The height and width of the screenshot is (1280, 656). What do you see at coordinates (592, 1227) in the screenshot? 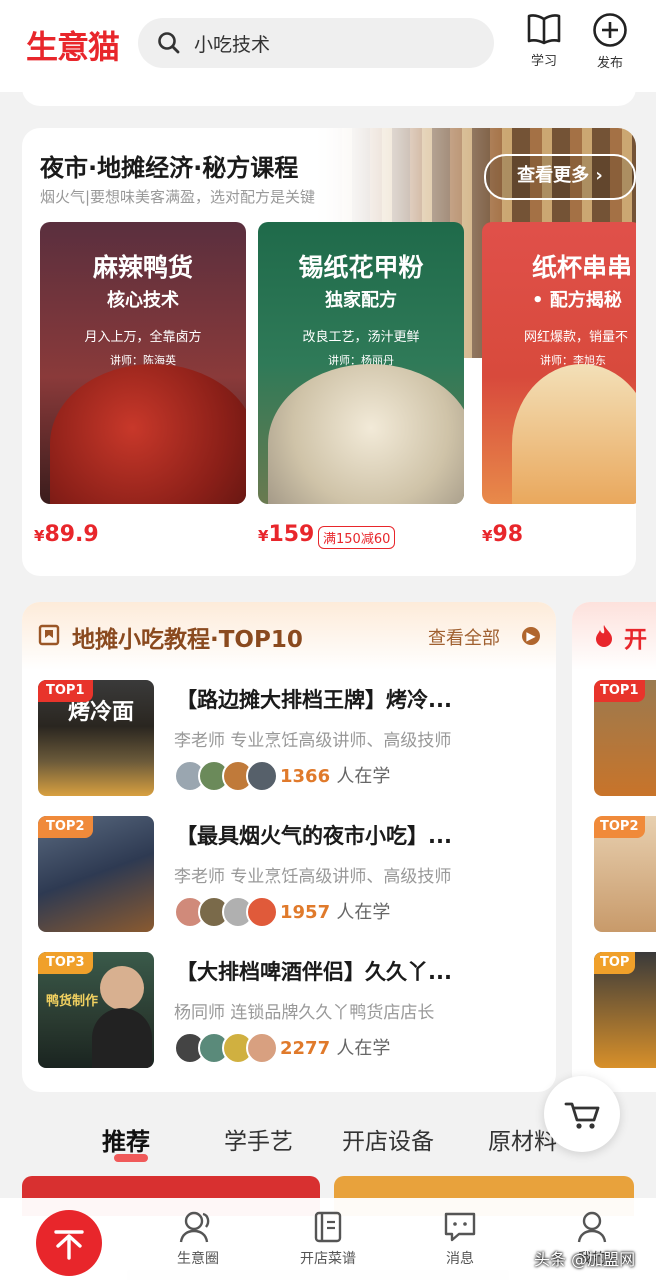
I see `user-icon` at bounding box center [592, 1227].